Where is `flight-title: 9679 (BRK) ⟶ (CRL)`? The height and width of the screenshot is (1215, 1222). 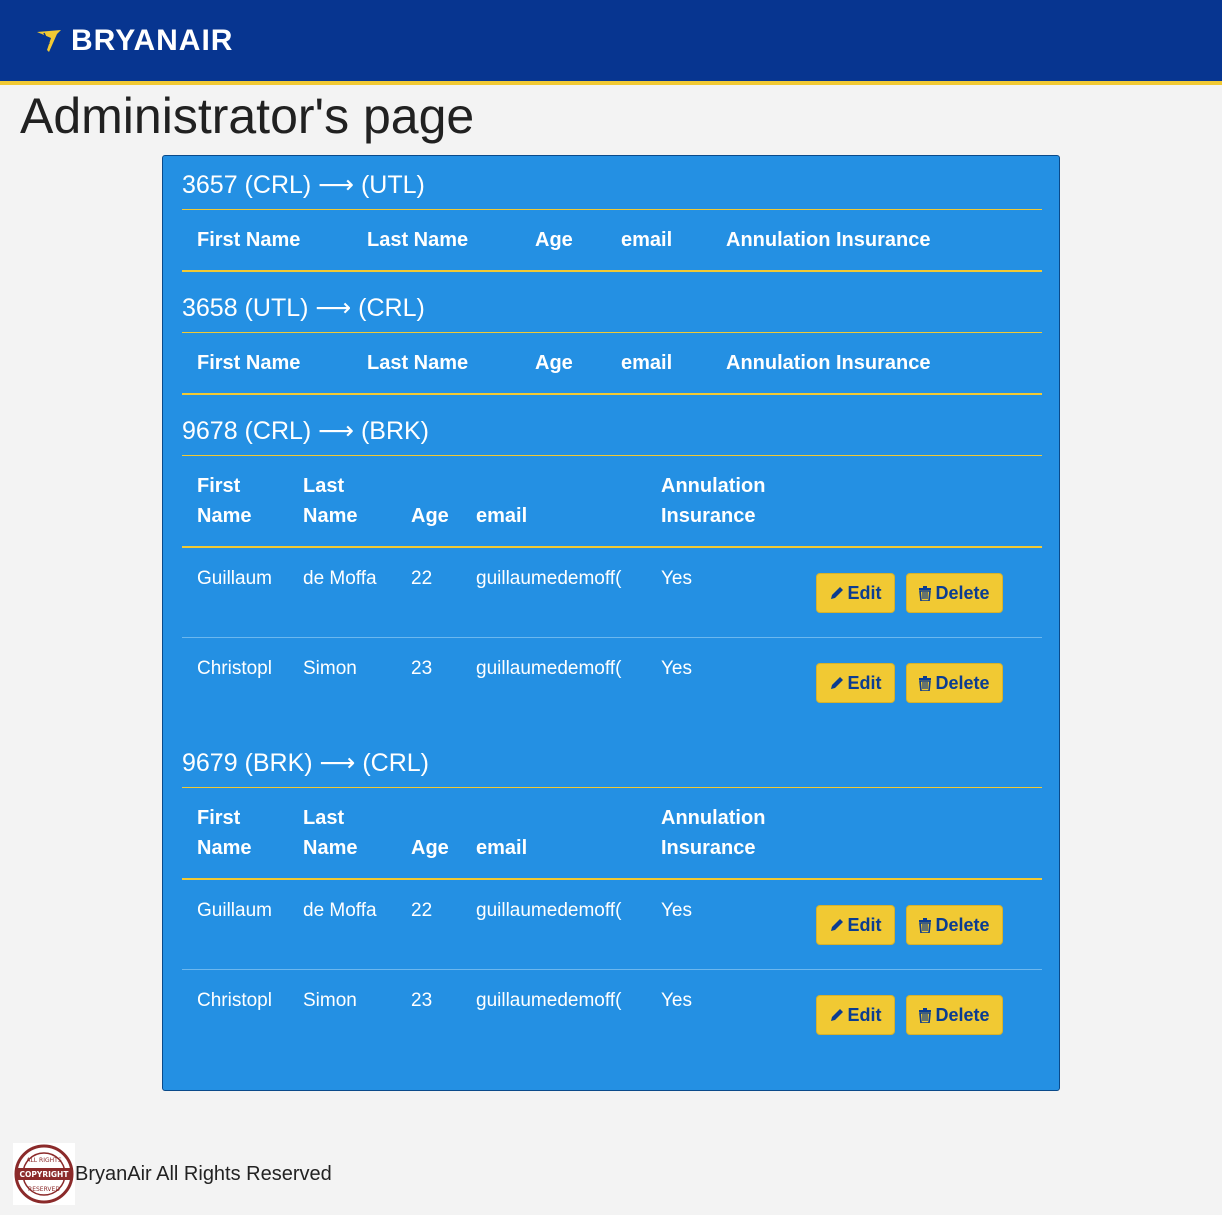
flight-title: 9679 (BRK) ⟶ (CRL) is located at coordinates (612, 761).